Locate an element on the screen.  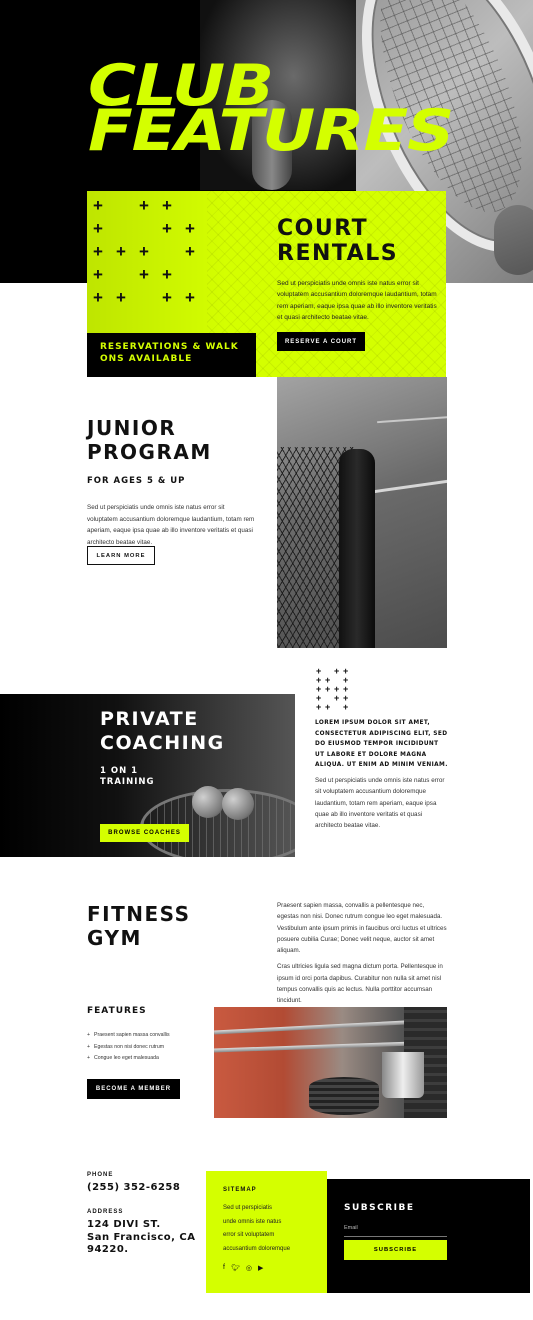
court-rentals-title: COURT RENTALS is located at coordinates (337, 241).